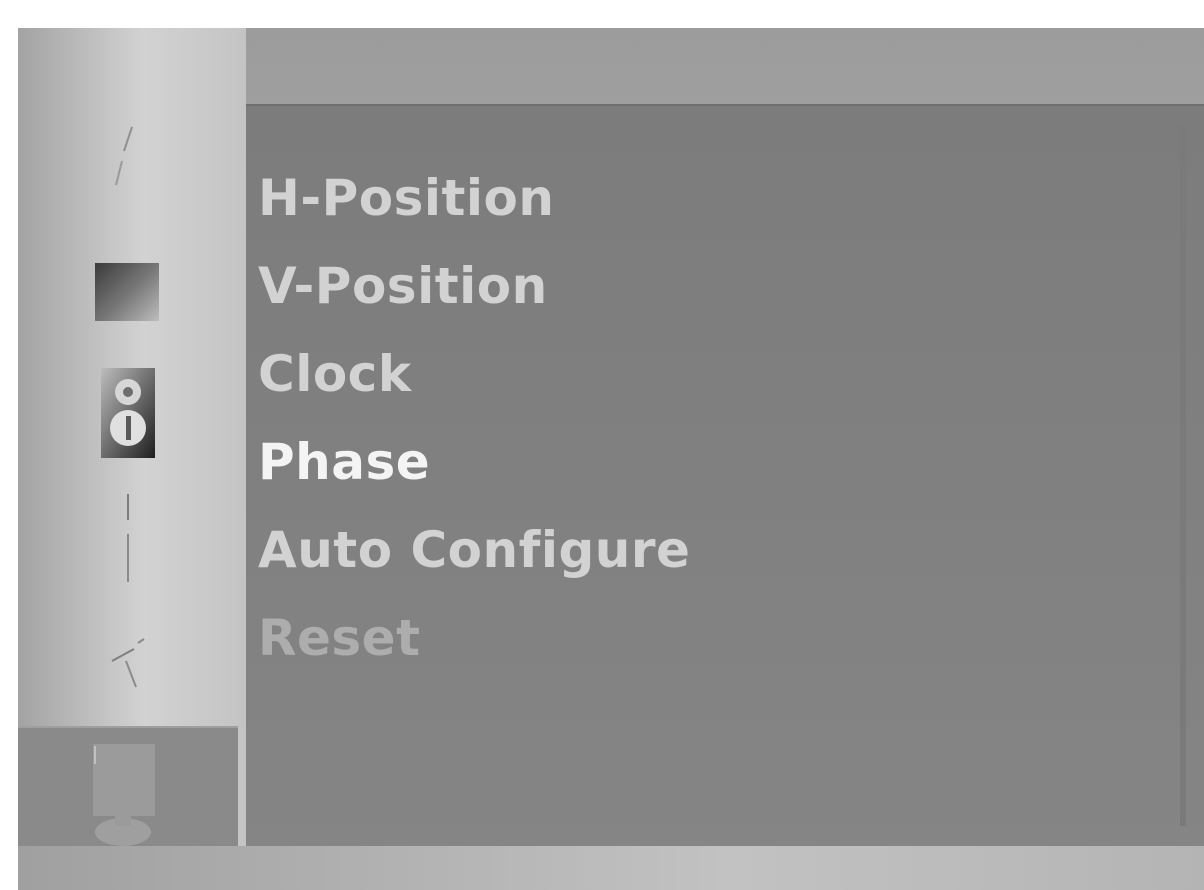 This screenshot has height=890, width=1204. Describe the element at coordinates (128, 663) in the screenshot. I see `setup-icon` at that location.